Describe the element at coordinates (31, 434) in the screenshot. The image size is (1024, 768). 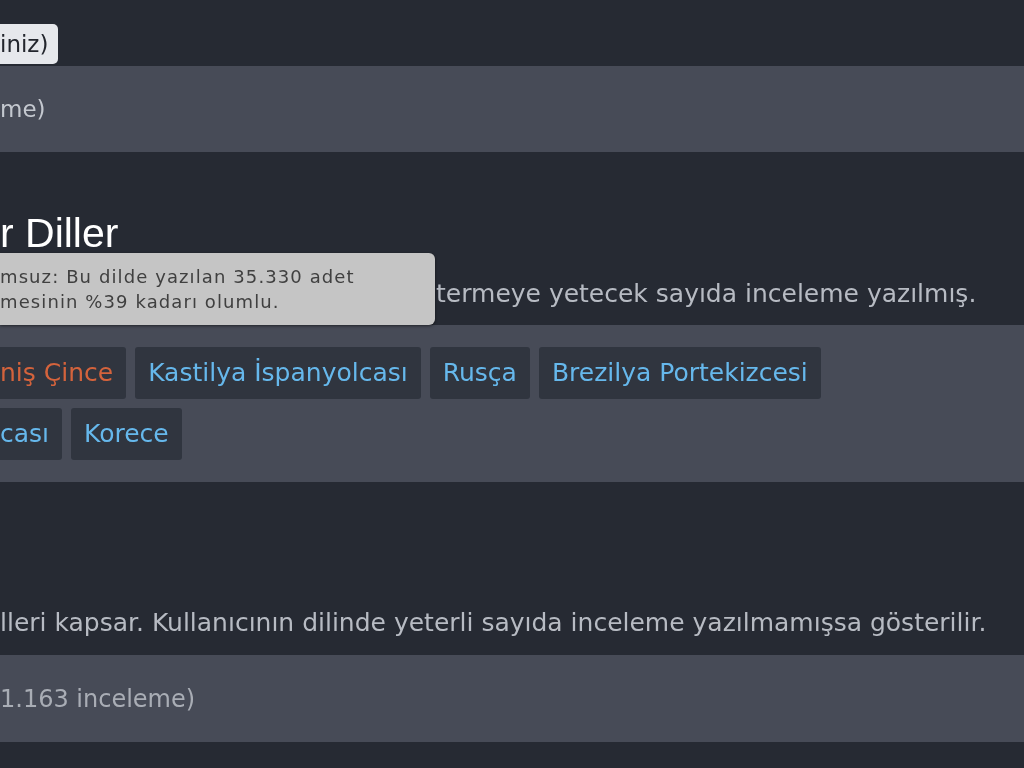
I see `language-tag: cası` at that location.